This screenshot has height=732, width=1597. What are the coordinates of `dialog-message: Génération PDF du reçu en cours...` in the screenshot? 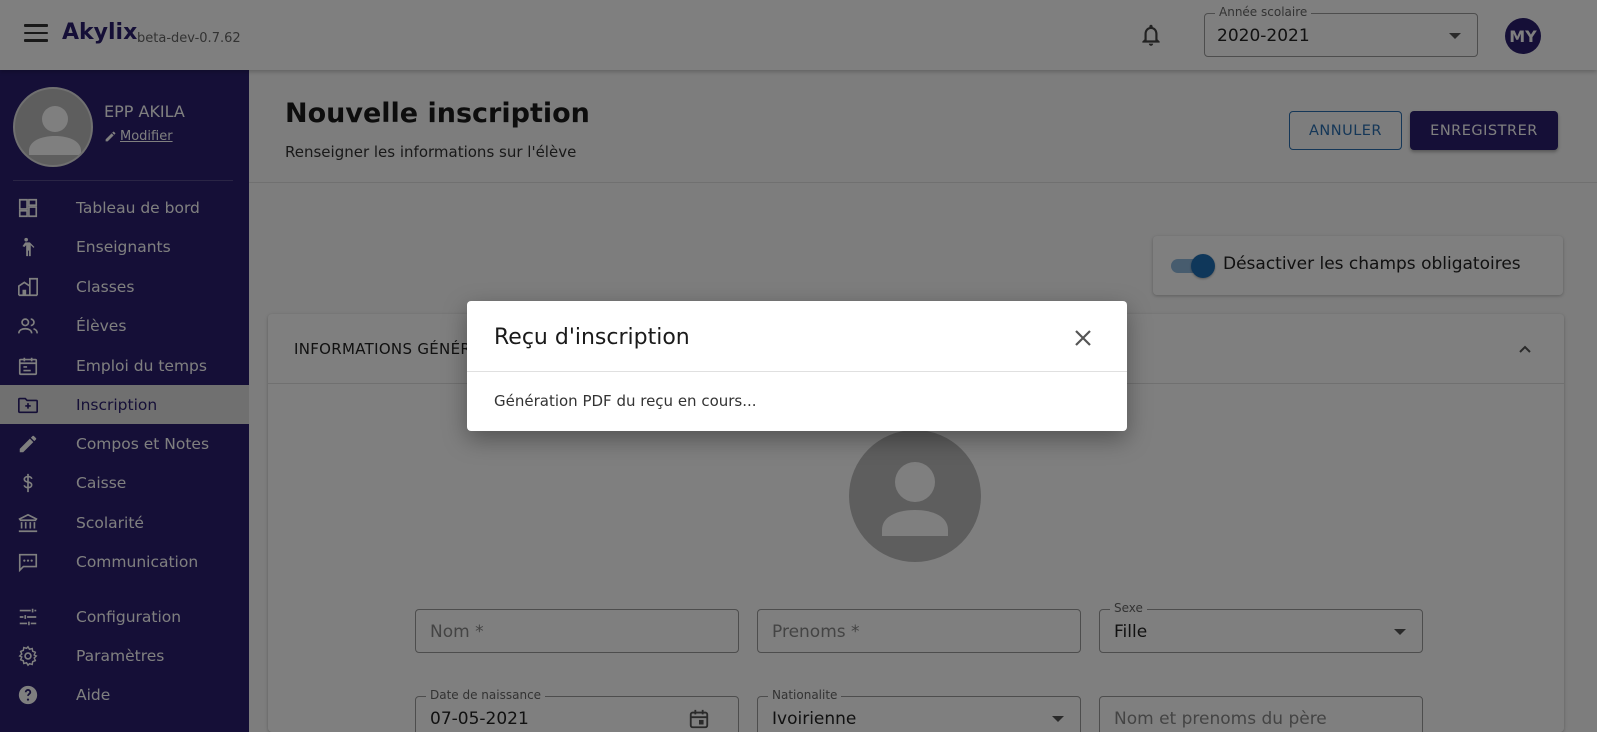 It's located at (625, 401).